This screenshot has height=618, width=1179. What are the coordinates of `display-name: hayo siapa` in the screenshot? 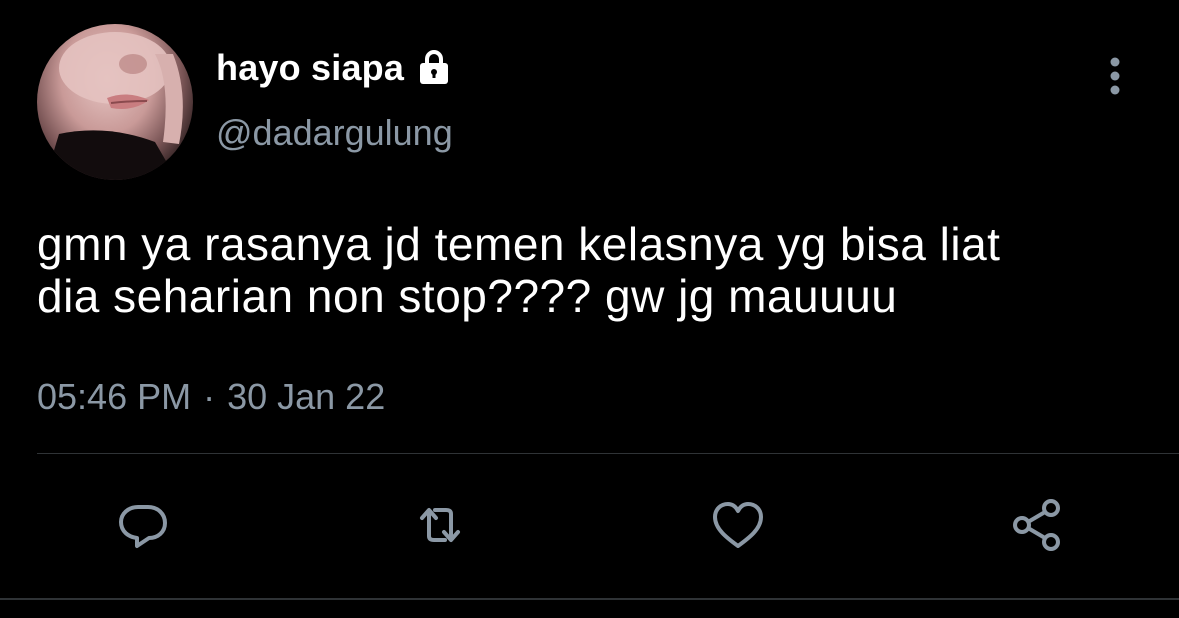 It's located at (310, 68).